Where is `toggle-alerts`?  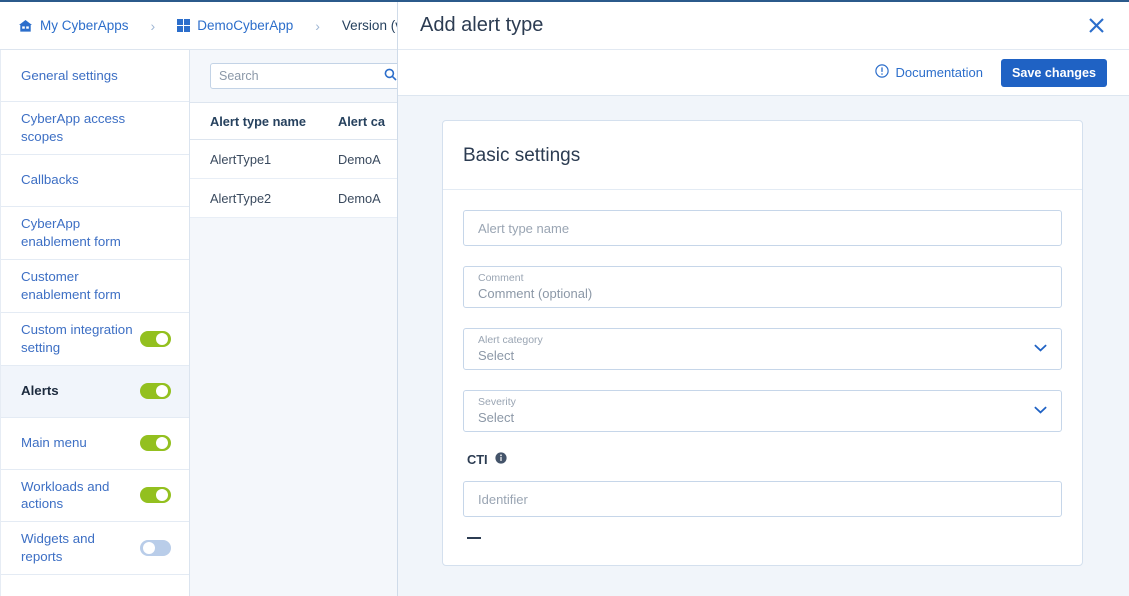 toggle-alerts is located at coordinates (155, 391).